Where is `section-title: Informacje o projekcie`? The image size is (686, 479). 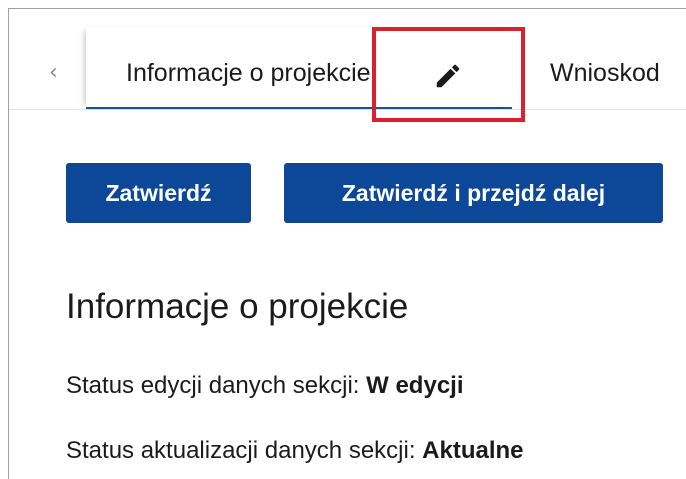
section-title: Informacje o projekcie is located at coordinates (237, 306).